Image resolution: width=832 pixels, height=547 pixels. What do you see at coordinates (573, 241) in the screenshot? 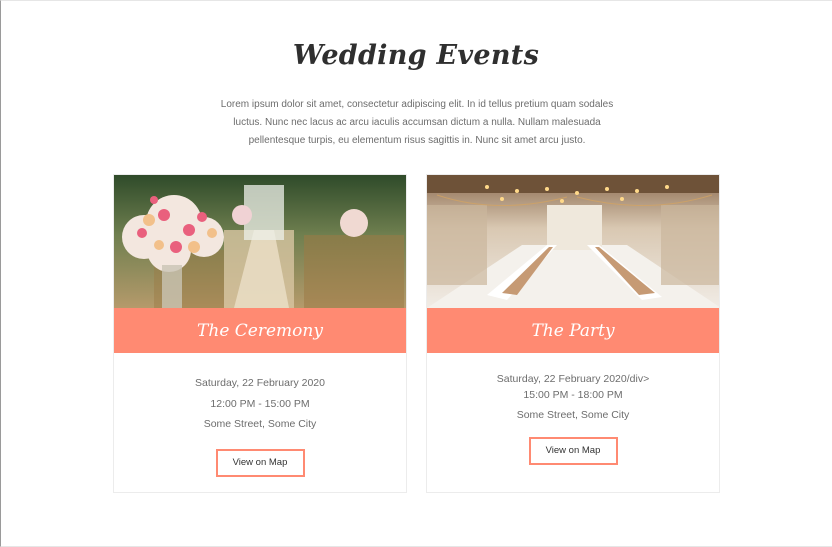
I see `party-photo` at bounding box center [573, 241].